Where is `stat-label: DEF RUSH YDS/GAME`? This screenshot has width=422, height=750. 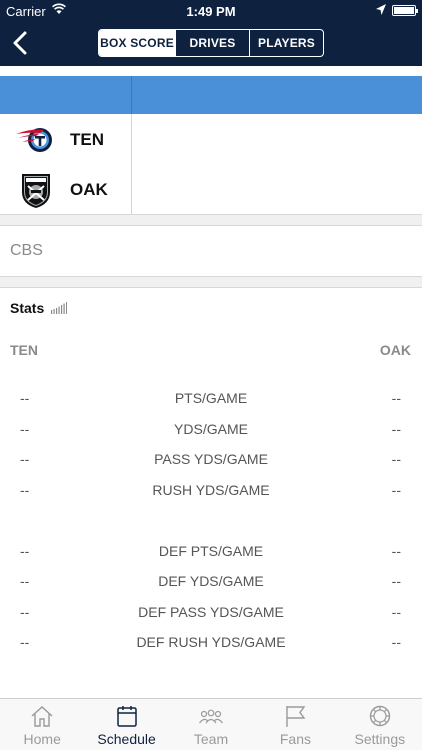 stat-label: DEF RUSH YDS/GAME is located at coordinates (211, 642).